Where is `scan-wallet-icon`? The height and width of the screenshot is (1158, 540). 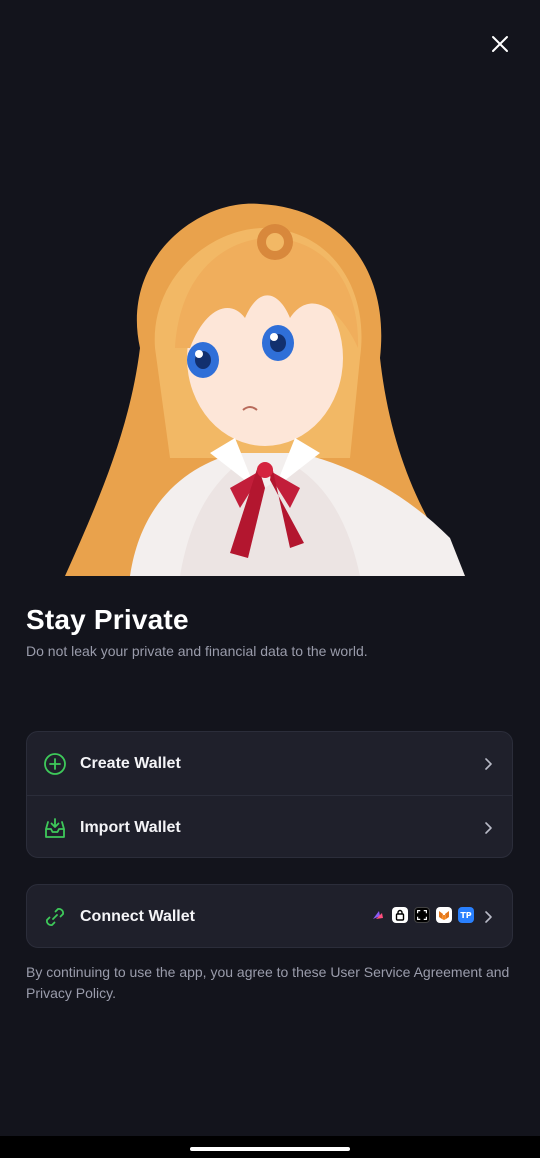 scan-wallet-icon is located at coordinates (422, 915).